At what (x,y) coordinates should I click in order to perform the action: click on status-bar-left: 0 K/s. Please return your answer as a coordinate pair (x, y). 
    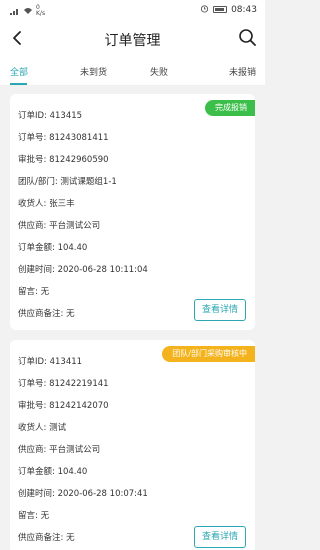
    Looking at the image, I should click on (27, 11).